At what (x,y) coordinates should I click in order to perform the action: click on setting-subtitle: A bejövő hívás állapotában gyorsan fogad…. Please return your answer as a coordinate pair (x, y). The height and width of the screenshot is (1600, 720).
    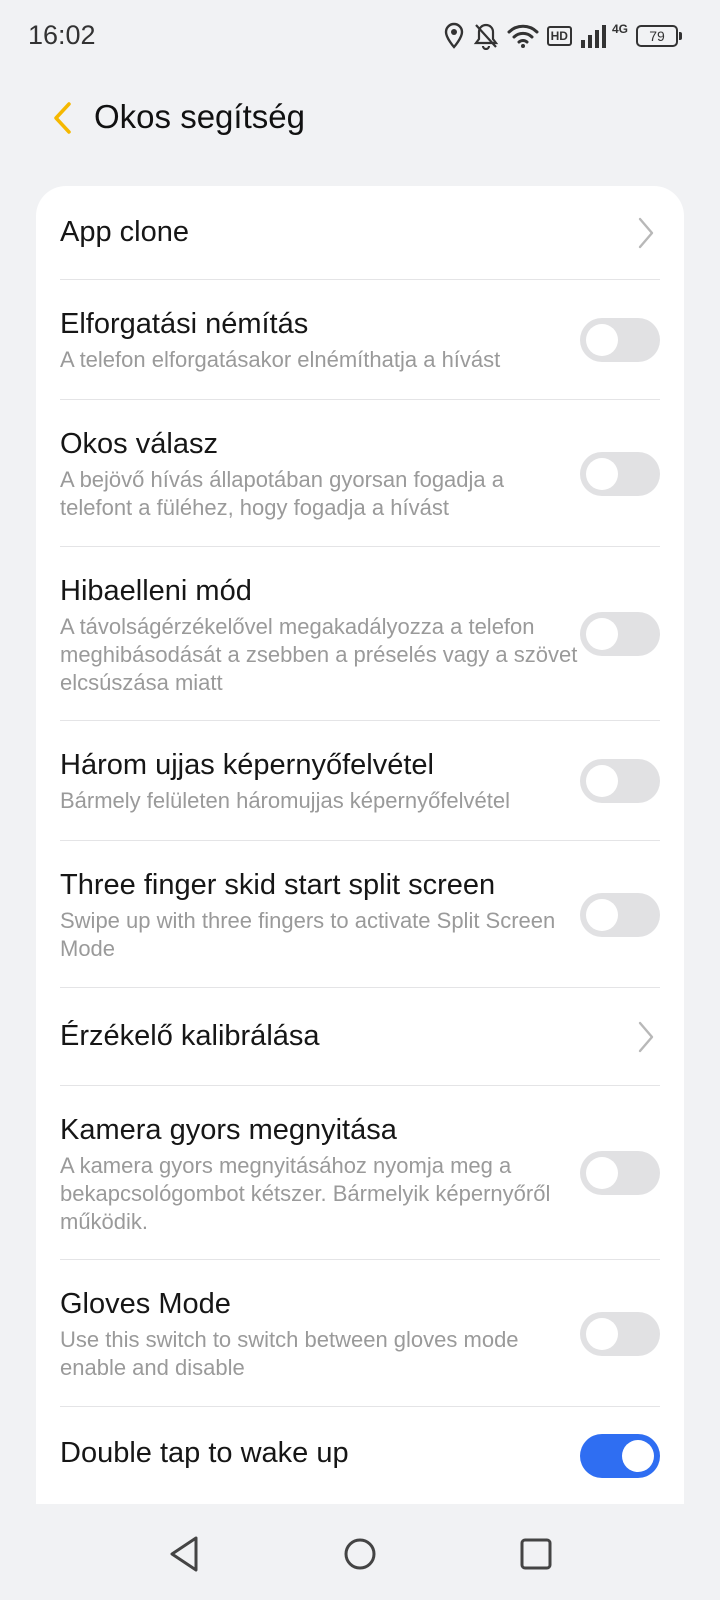
    Looking at the image, I should click on (282, 493).